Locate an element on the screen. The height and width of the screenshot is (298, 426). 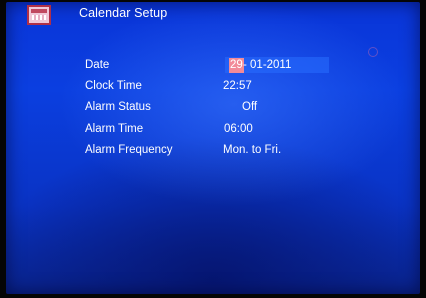
setting-row-alarm-frequency: Alarm Frequency Mon. to Fri. is located at coordinates (213, 150).